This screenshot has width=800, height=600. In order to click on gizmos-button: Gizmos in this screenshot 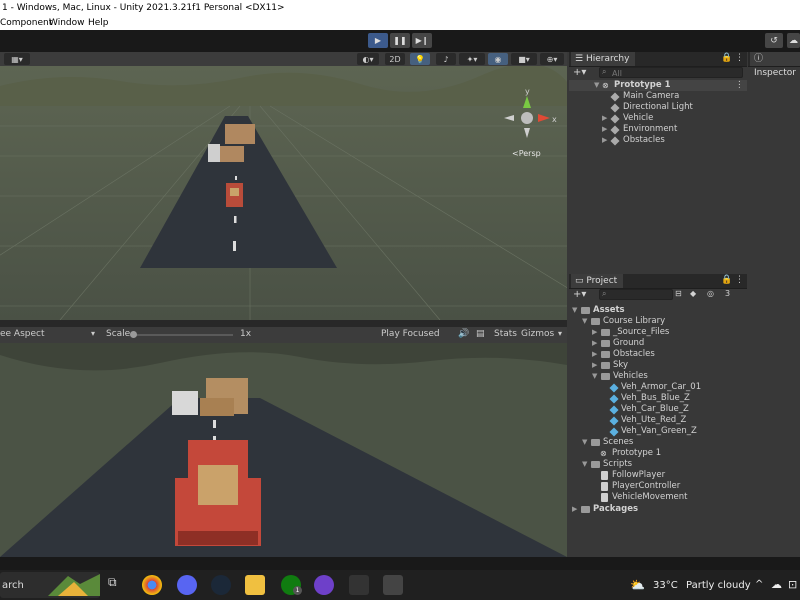, I will do `click(537, 334)`.